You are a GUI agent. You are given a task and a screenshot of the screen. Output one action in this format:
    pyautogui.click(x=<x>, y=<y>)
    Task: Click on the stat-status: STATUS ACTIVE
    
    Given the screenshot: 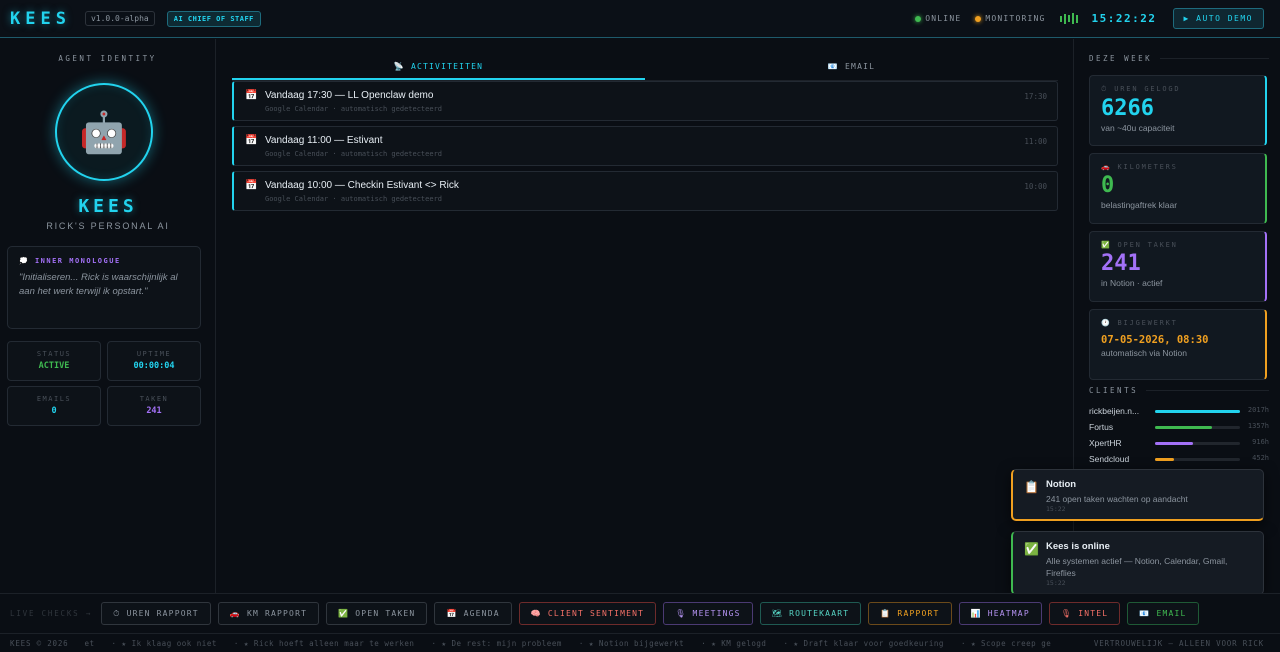 What is the action you would take?
    pyautogui.click(x=54, y=361)
    